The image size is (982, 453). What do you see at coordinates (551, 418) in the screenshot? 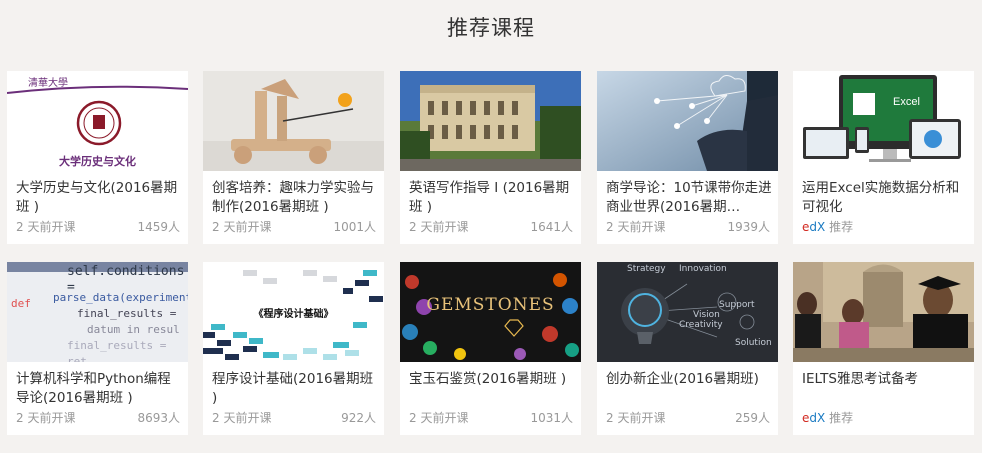
I see `enrollment-count: 1031人` at bounding box center [551, 418].